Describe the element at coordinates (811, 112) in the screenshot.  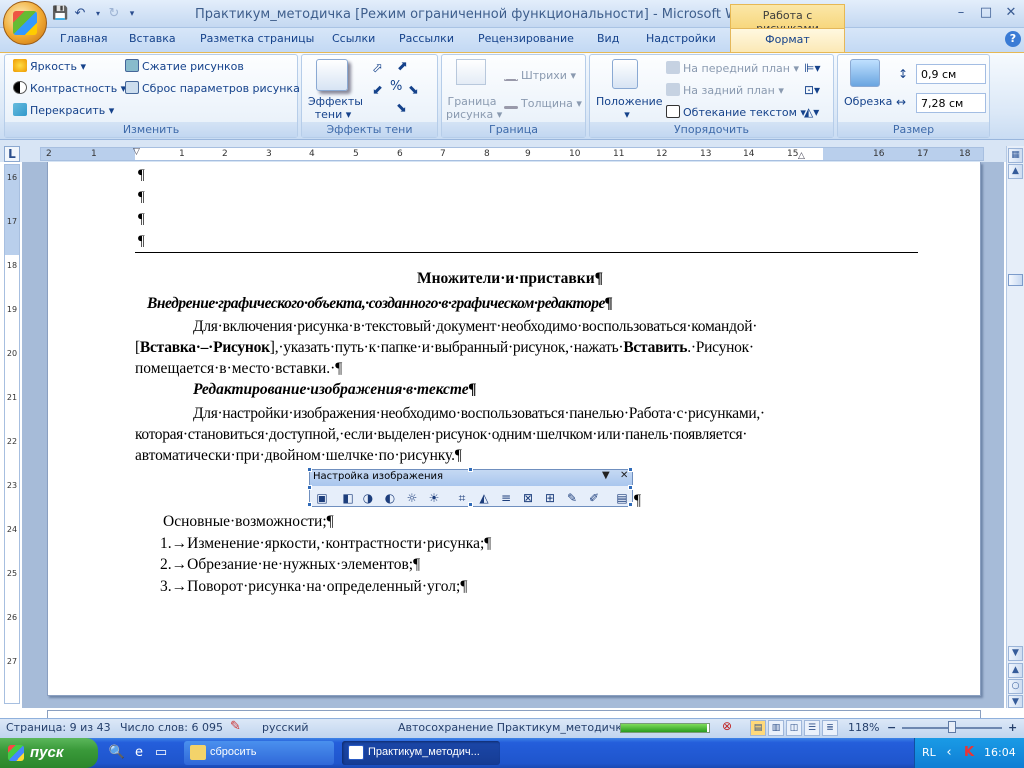
I see `rotate-icon: ◭▾` at that location.